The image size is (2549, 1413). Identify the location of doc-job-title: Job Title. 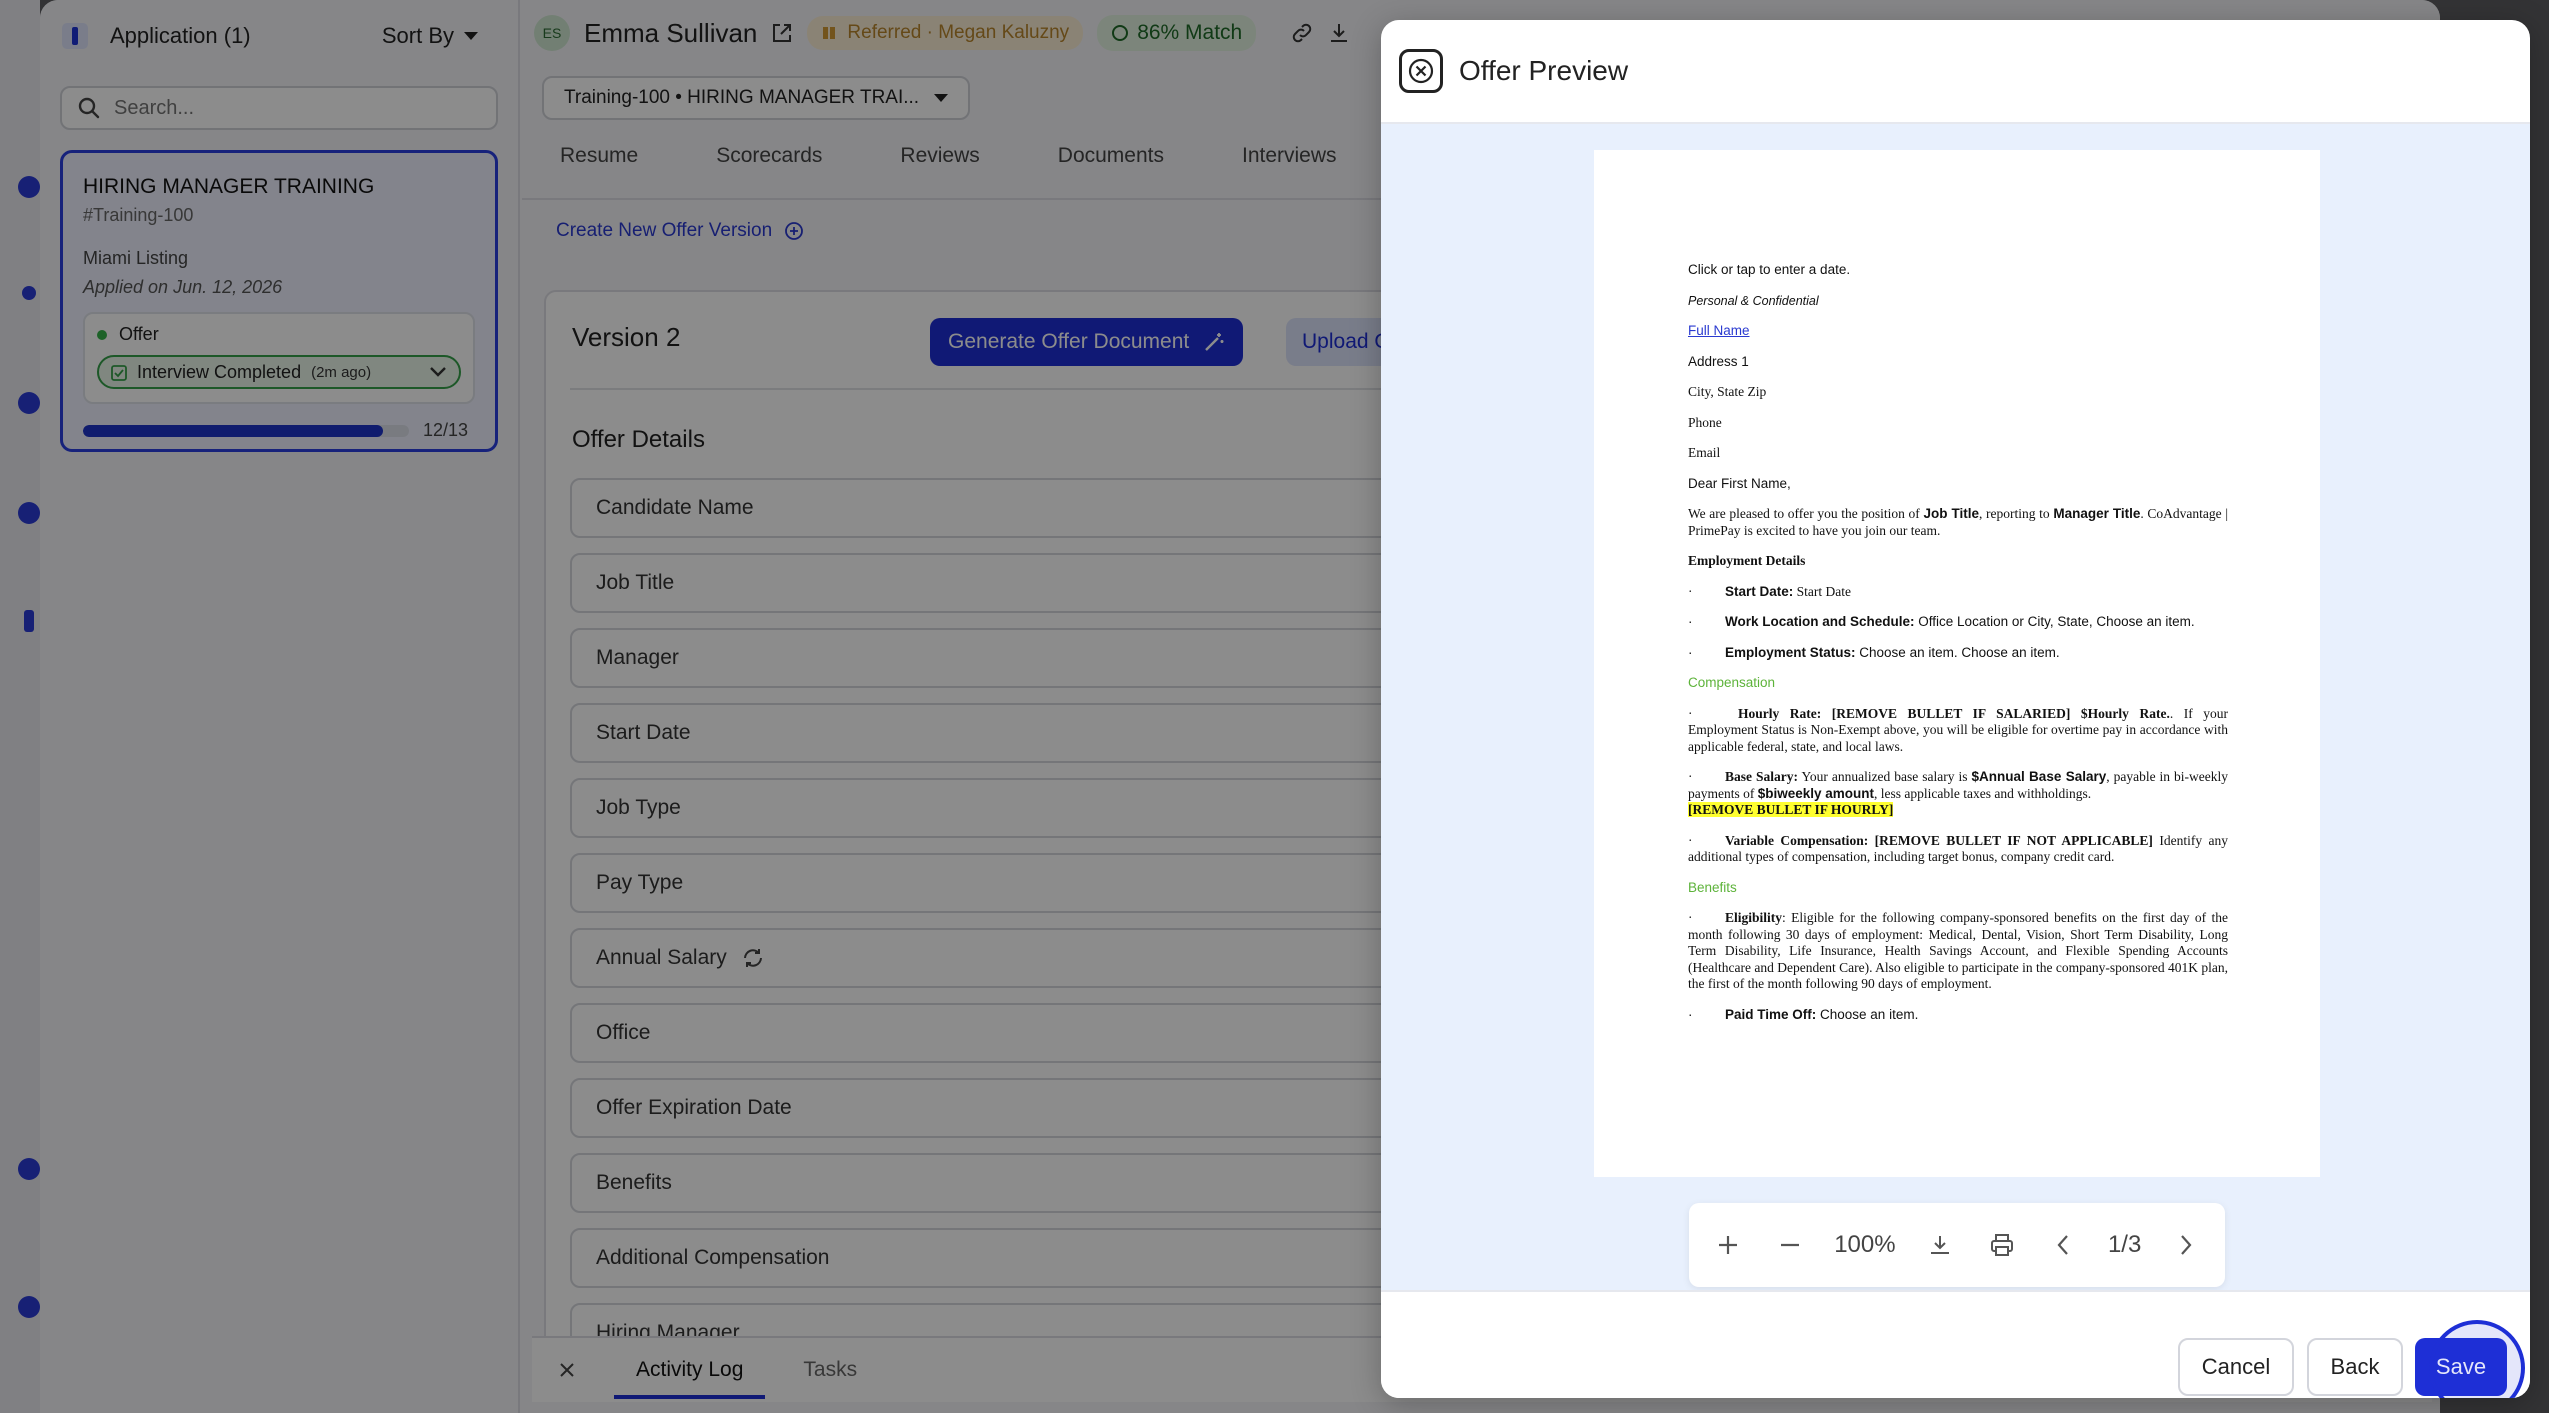
(1951, 513).